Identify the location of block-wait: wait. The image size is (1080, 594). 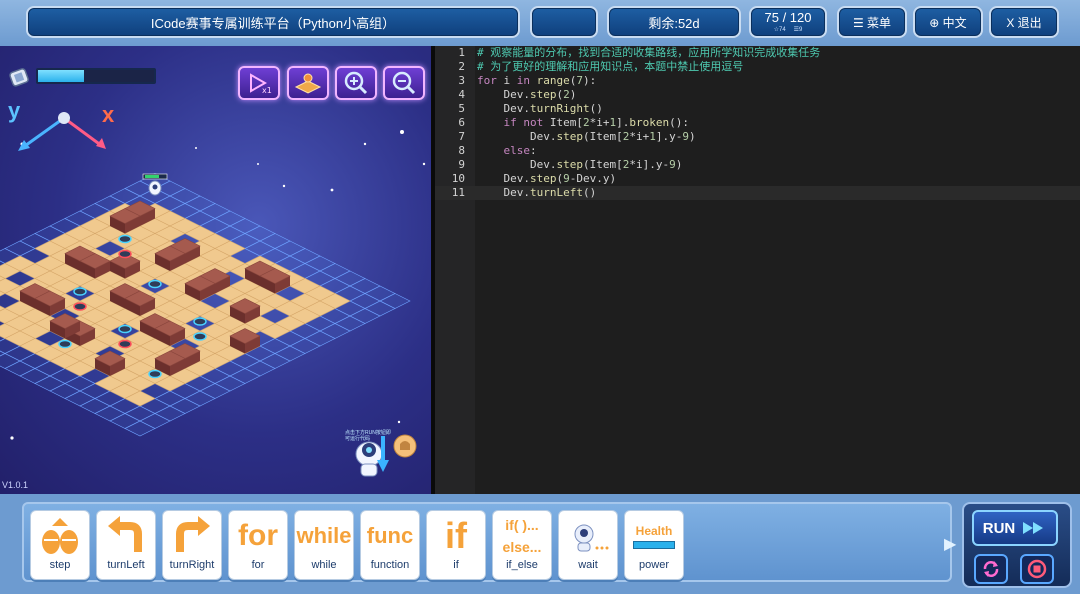
(588, 545).